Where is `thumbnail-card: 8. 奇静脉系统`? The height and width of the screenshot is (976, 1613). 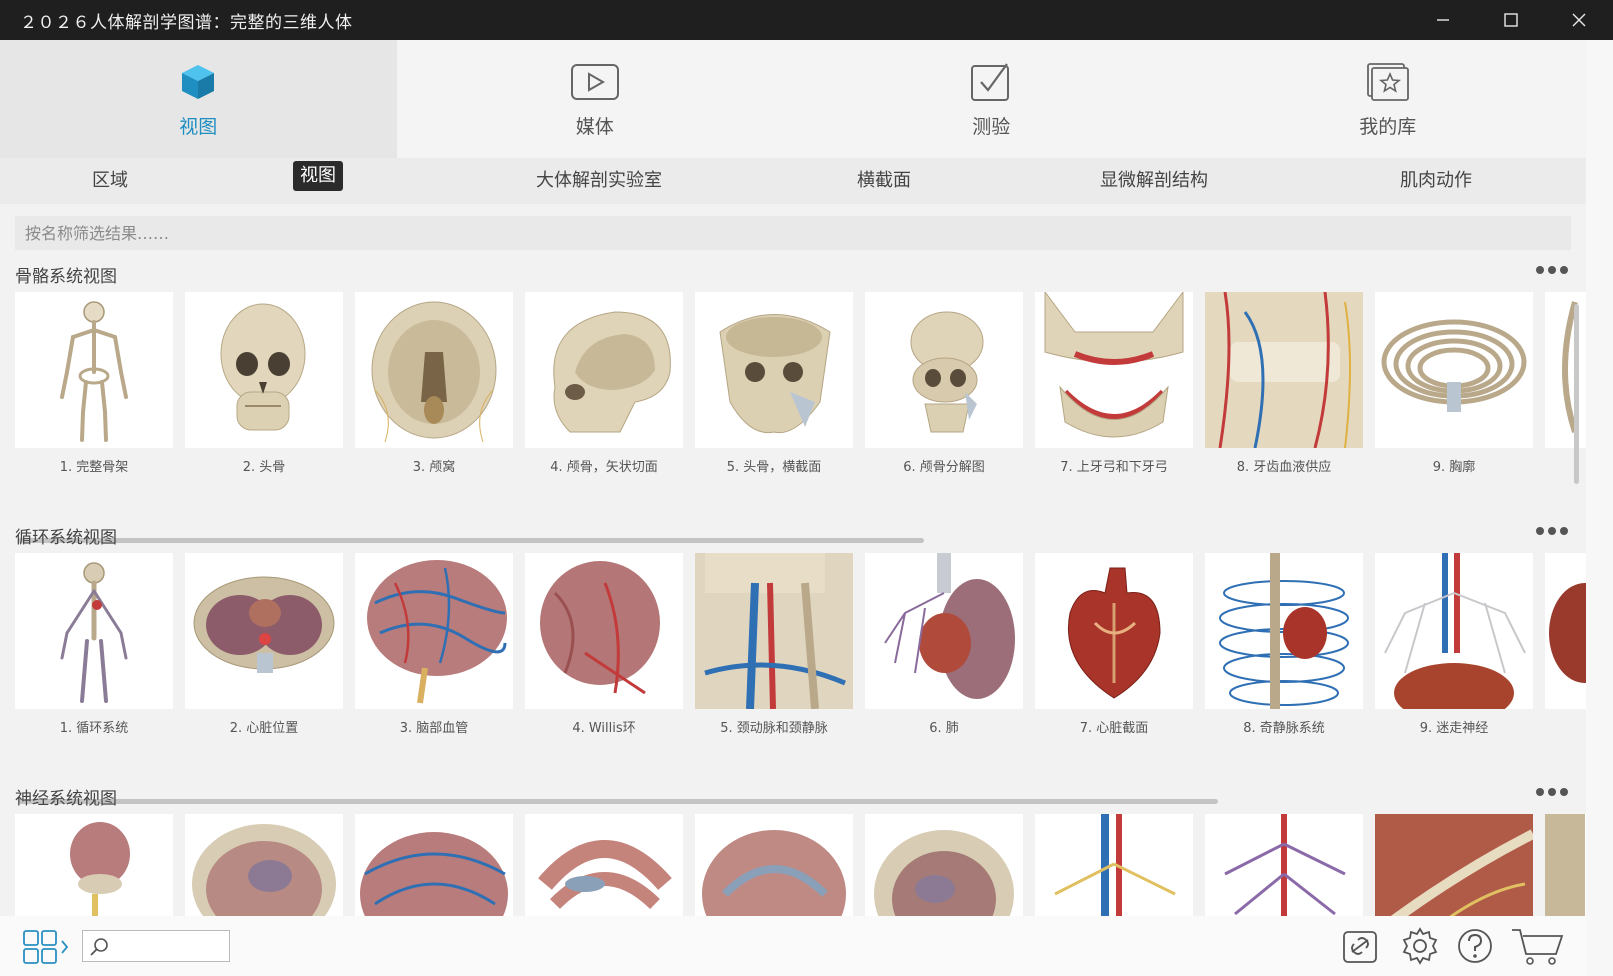
thumbnail-card: 8. 奇静脉系统 is located at coordinates (1284, 645).